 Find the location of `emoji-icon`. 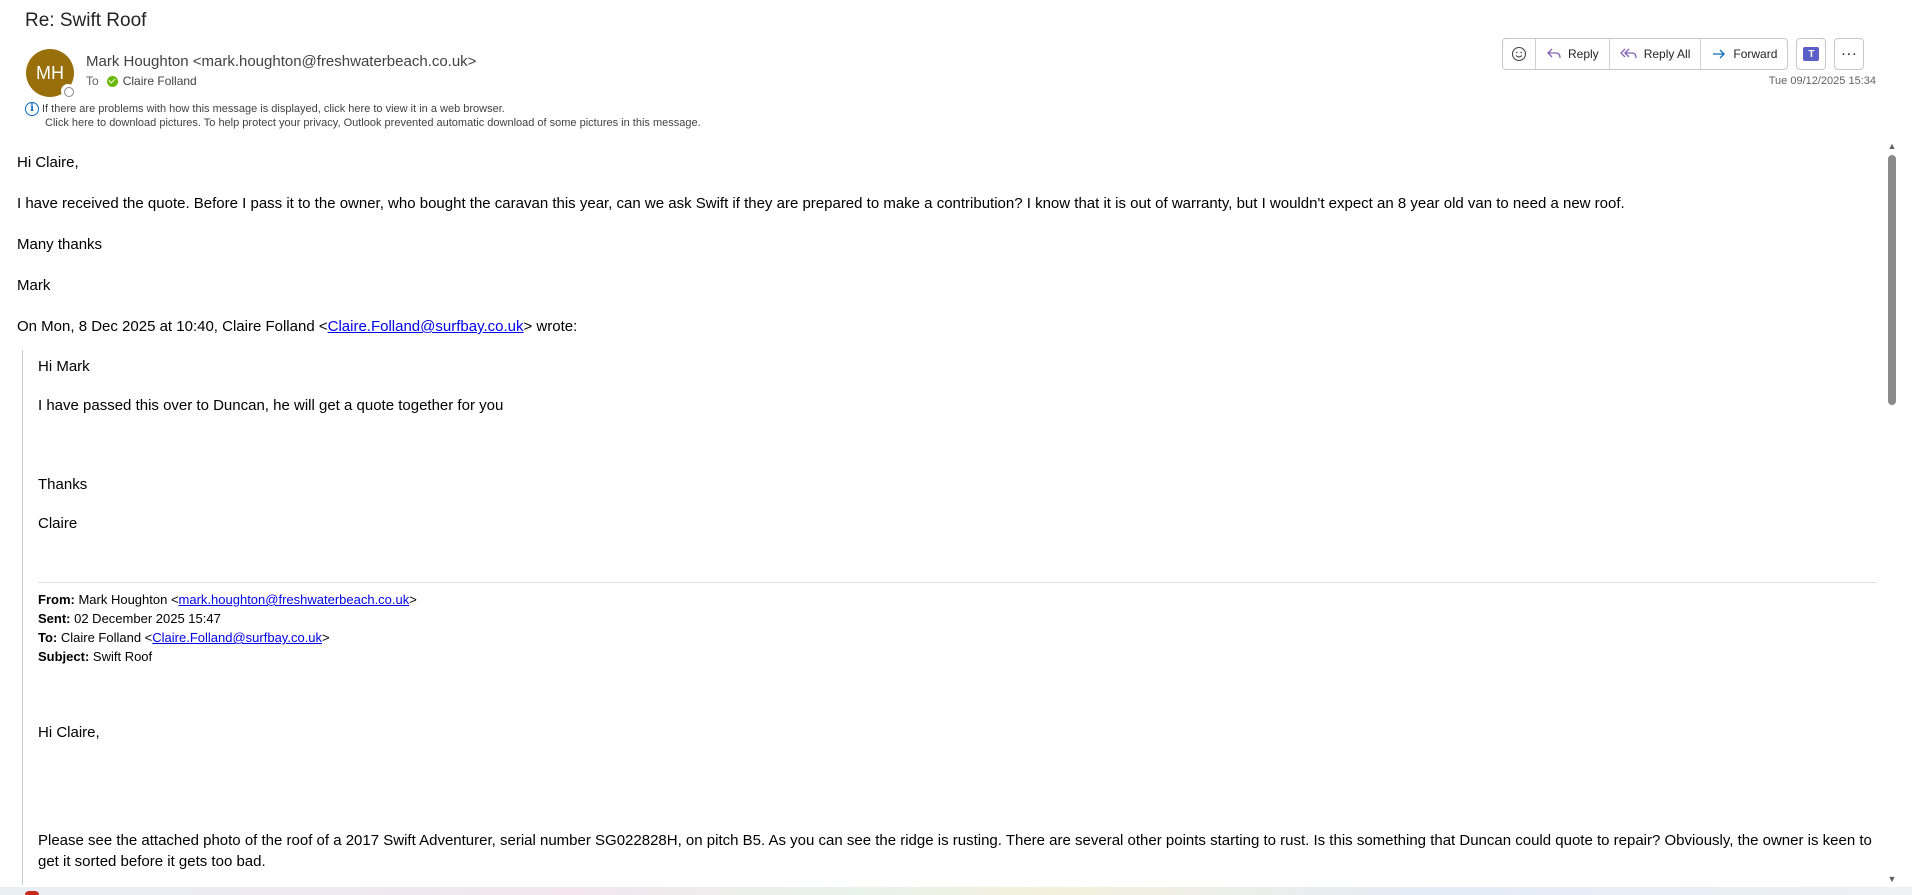

emoji-icon is located at coordinates (1519, 54).